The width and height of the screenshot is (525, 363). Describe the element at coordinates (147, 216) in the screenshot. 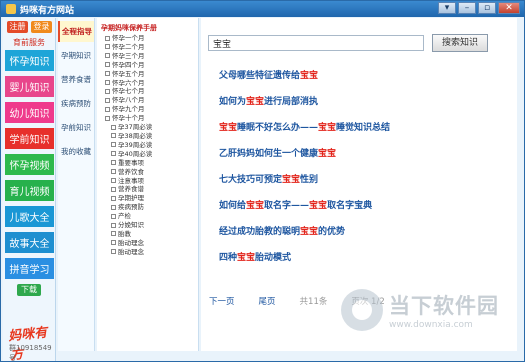

I see `tree-item: 产检` at that location.